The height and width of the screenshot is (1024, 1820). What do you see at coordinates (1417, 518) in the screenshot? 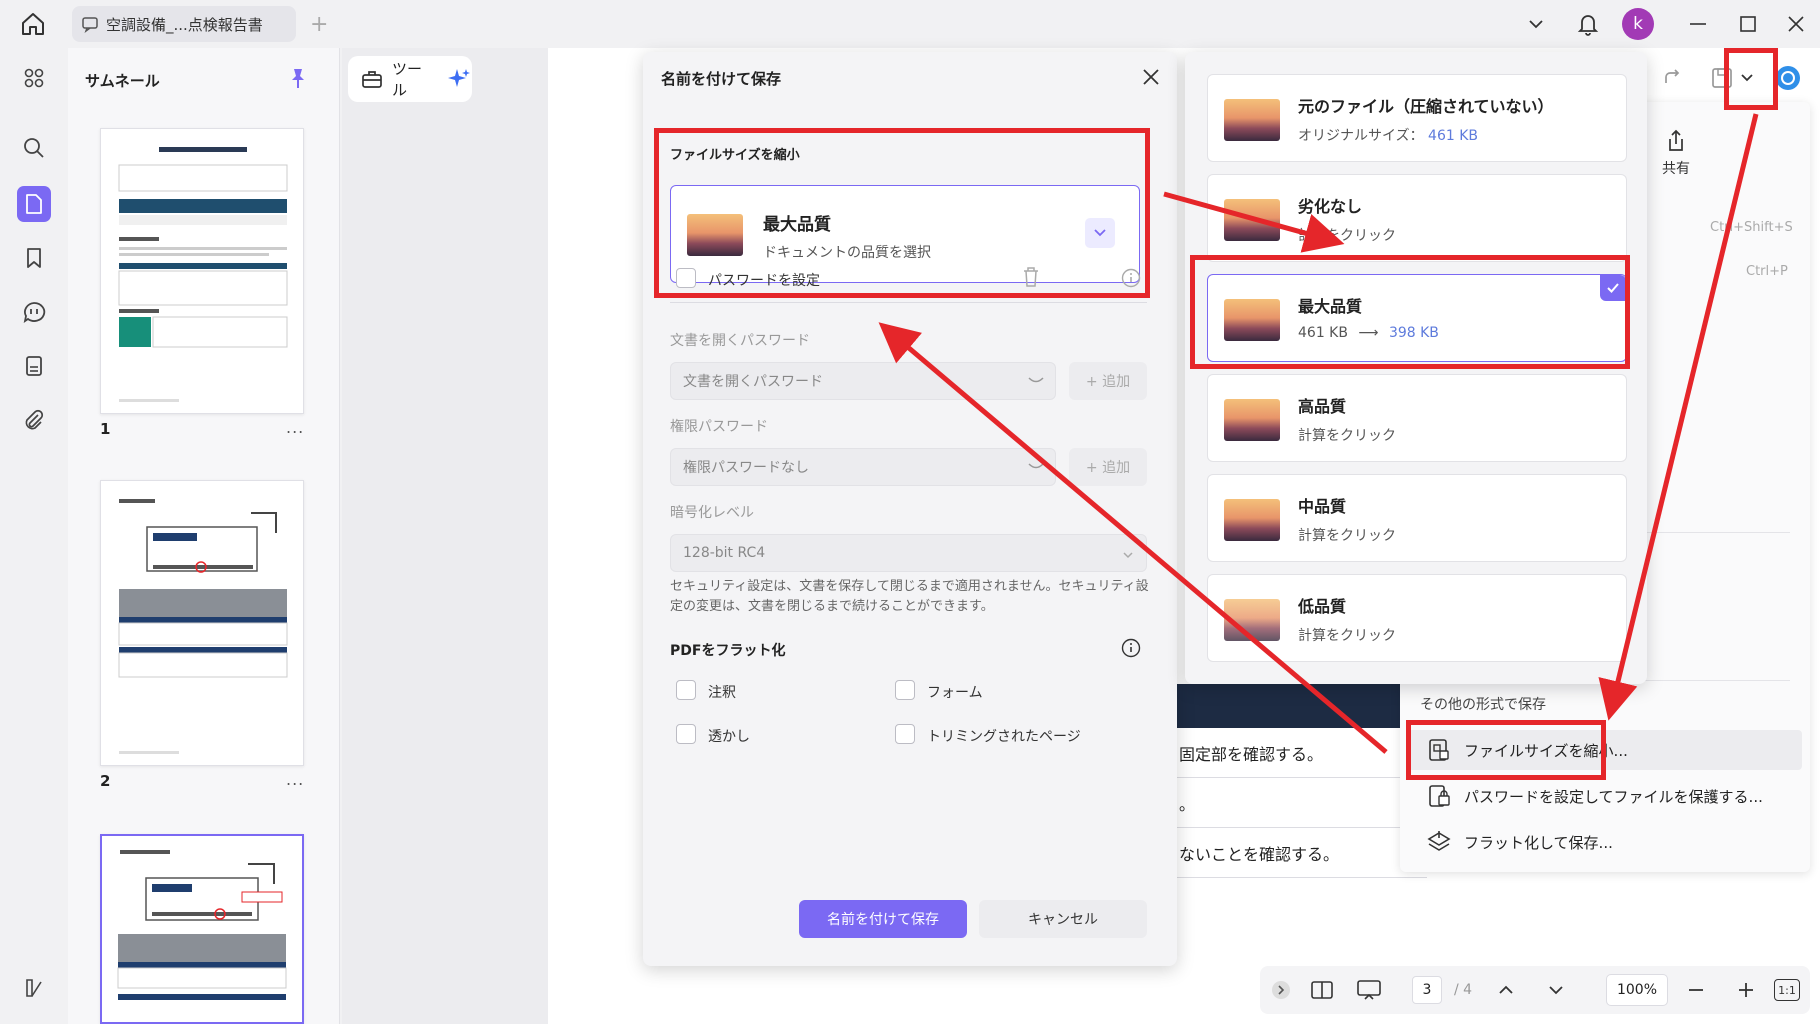
I see `quality-option-medium: 中品質 計算をクリック` at bounding box center [1417, 518].